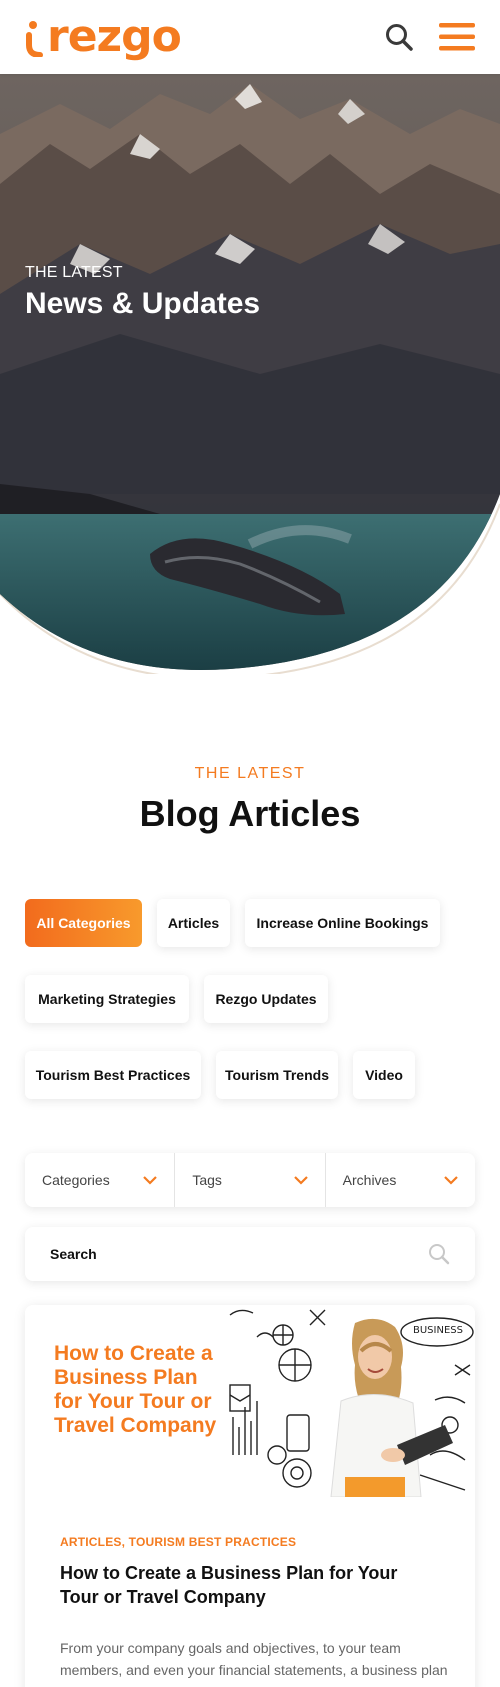 The image size is (500, 1687). Describe the element at coordinates (250, 773) in the screenshot. I see `blog-eyebrow: THE LATEST` at that location.